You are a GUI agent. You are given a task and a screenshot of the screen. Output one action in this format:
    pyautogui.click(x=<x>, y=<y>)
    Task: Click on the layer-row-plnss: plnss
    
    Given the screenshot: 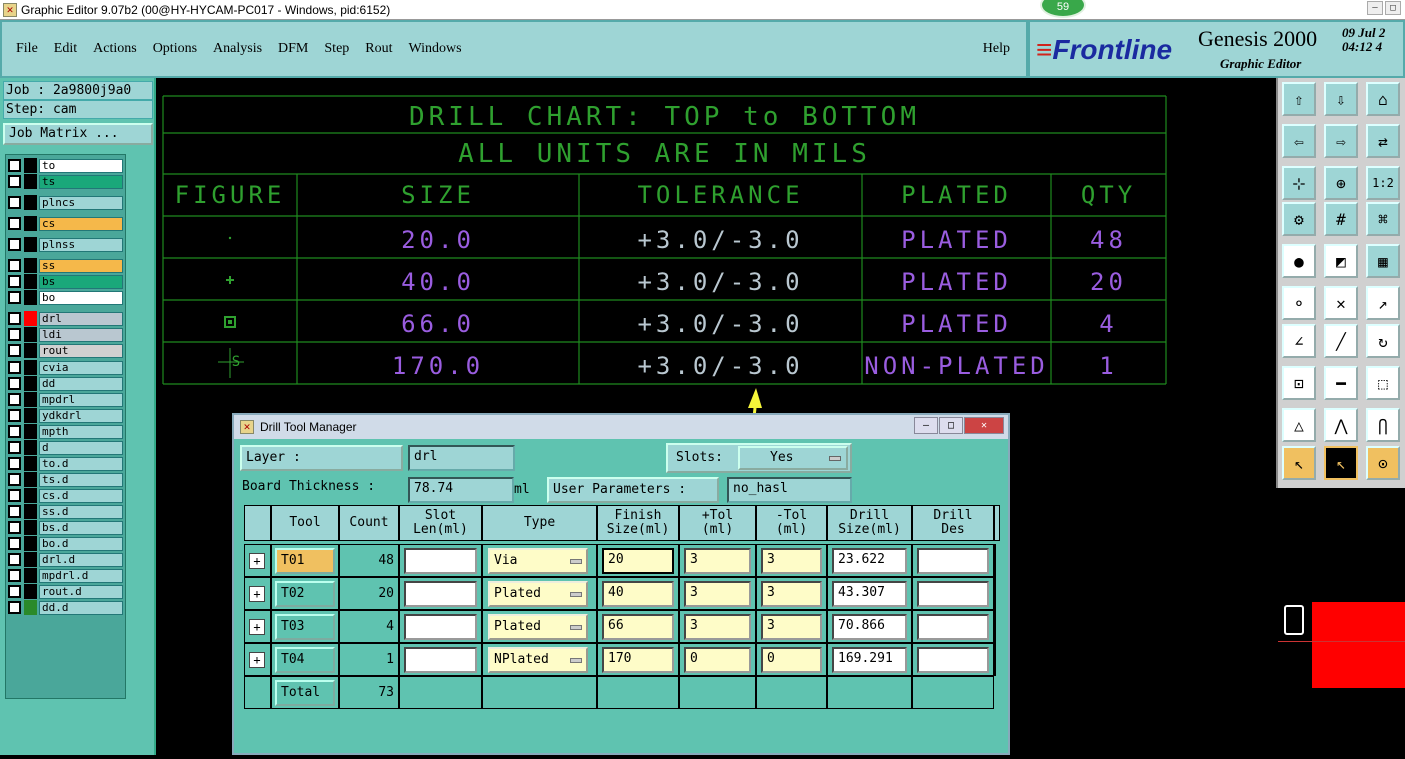 What is the action you would take?
    pyautogui.click(x=66, y=244)
    